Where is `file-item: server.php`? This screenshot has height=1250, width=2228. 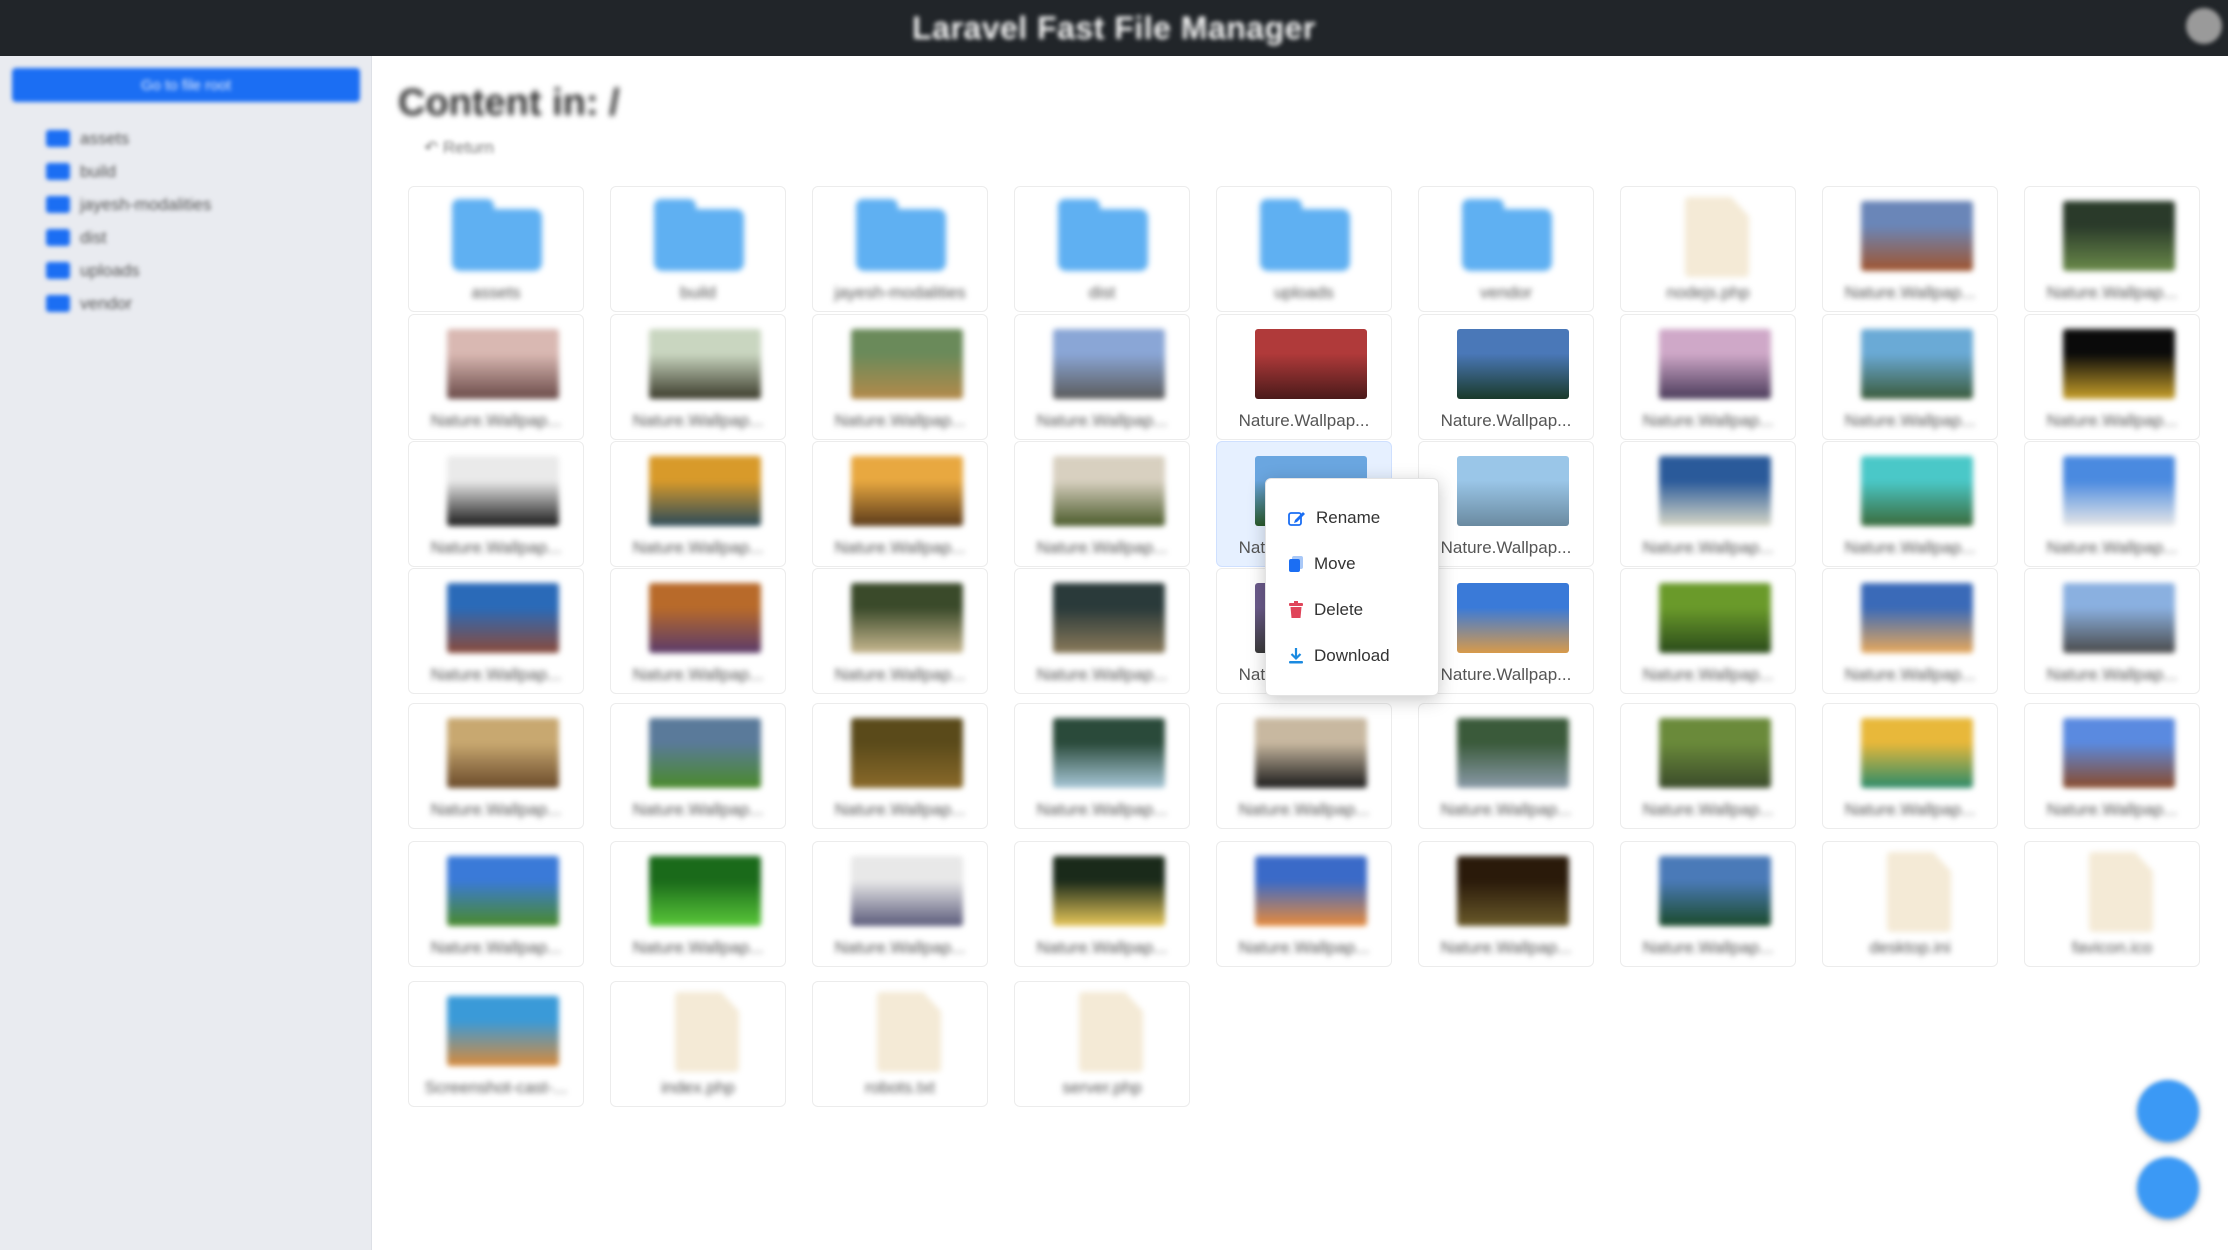
file-item: server.php is located at coordinates (1102, 1044).